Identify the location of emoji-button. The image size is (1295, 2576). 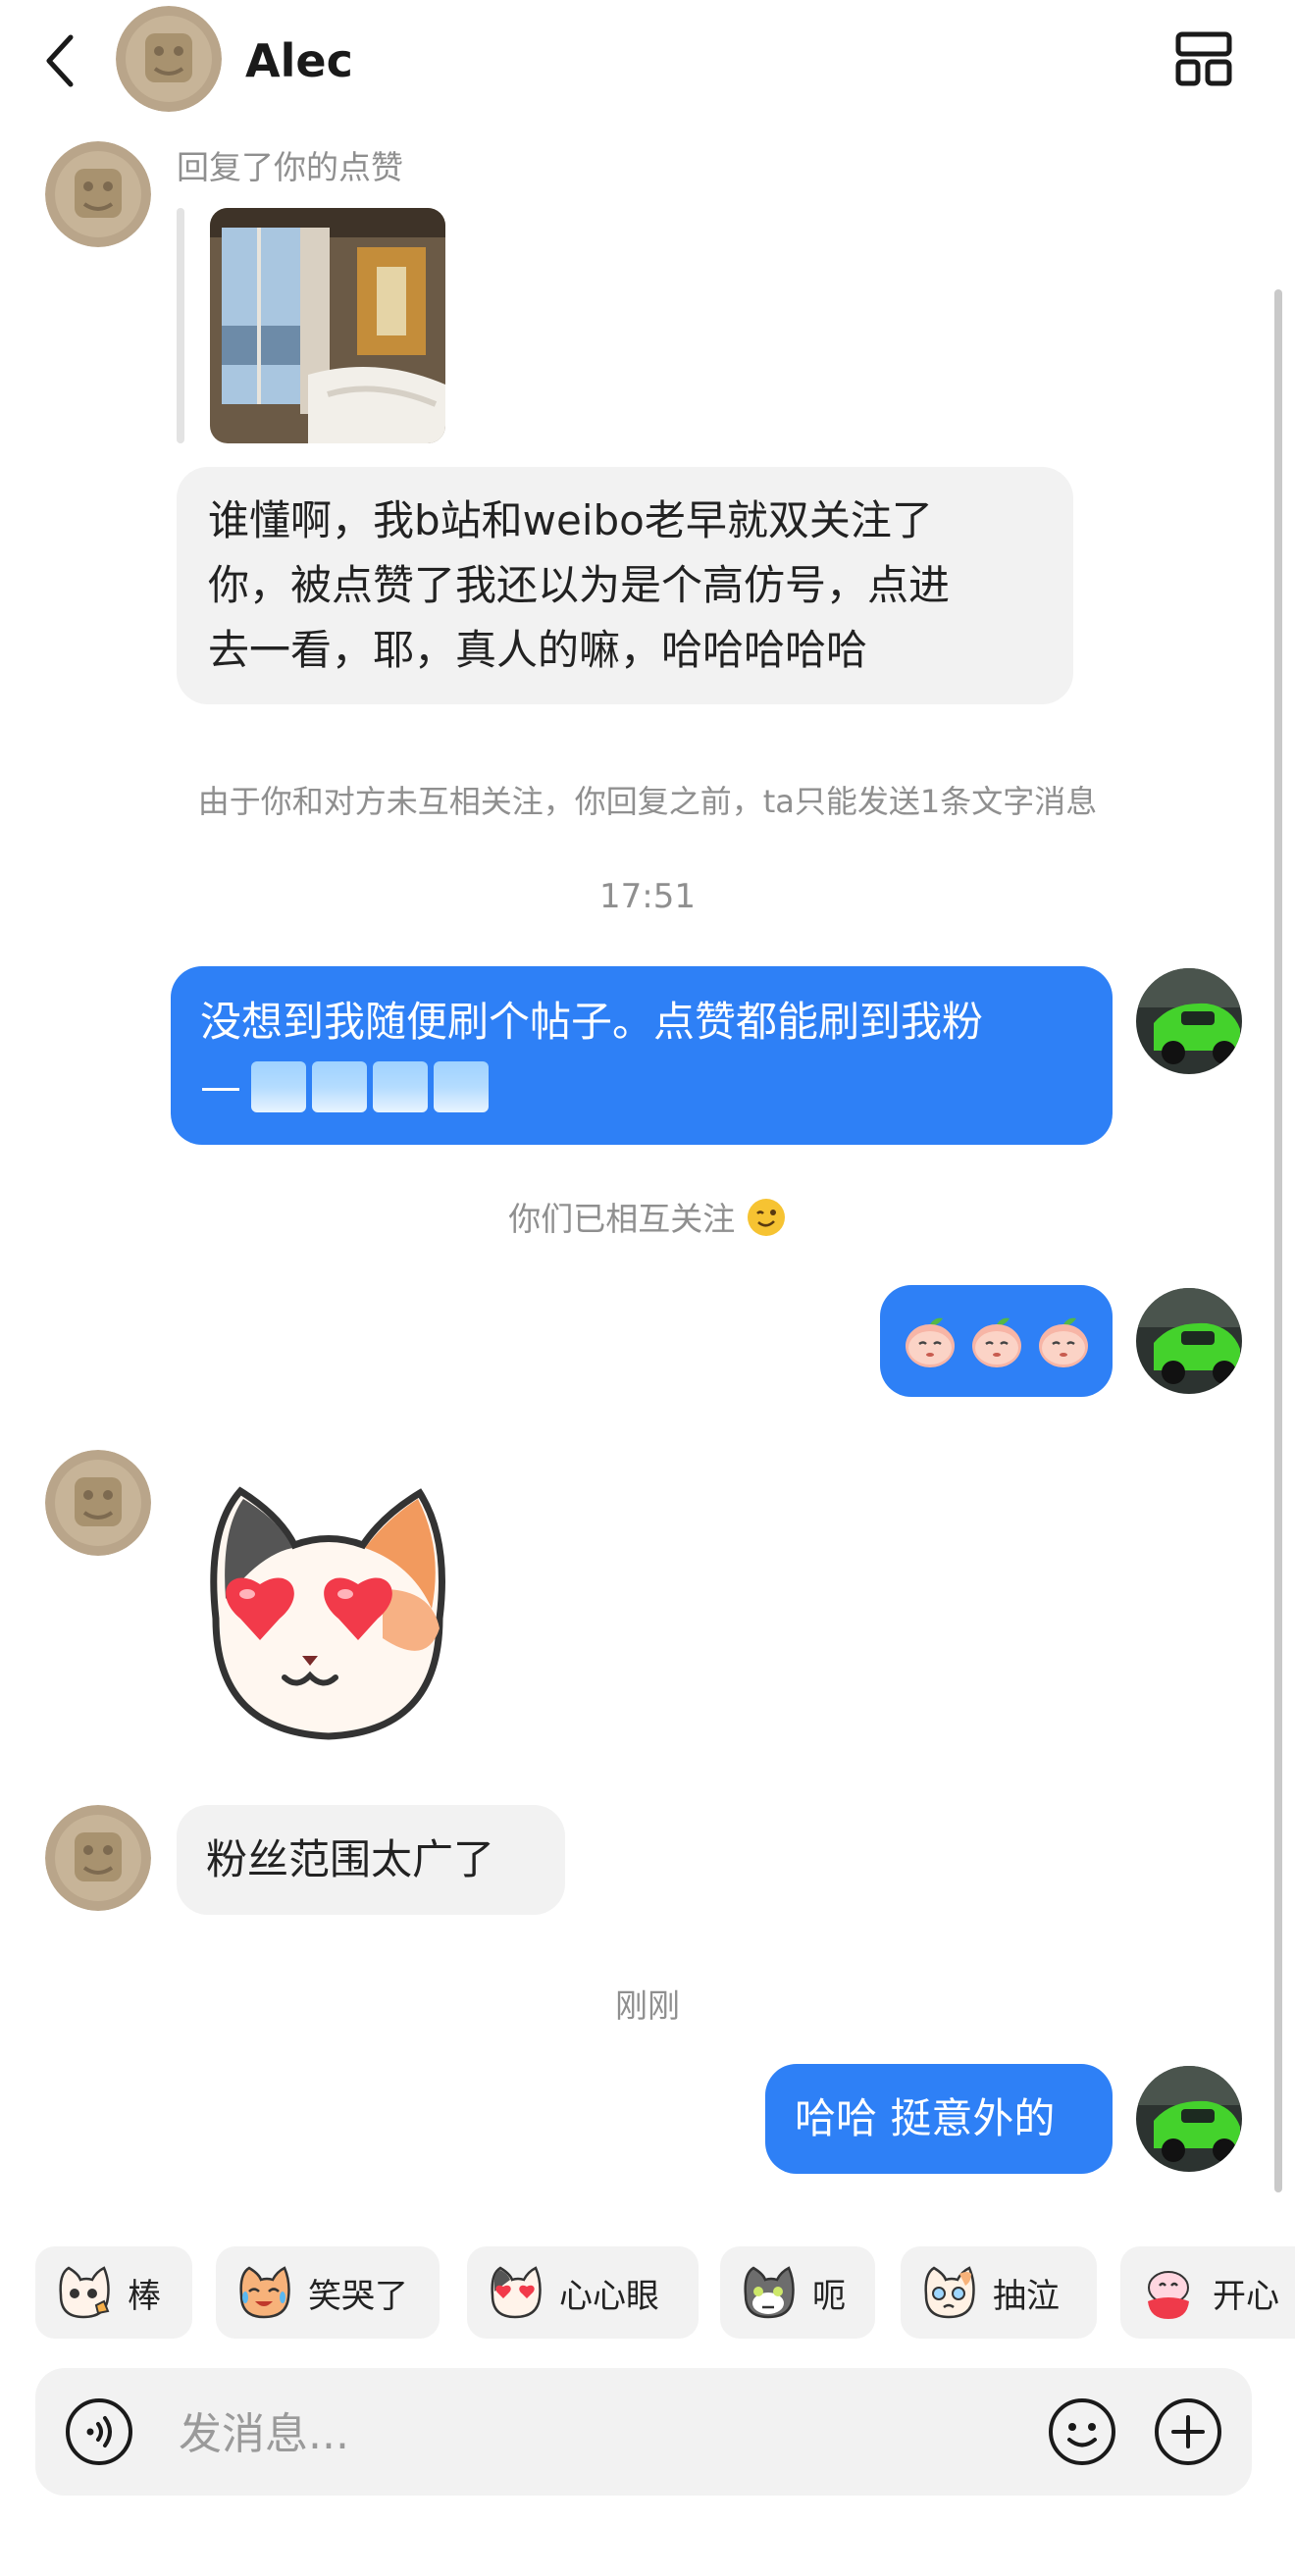
(1082, 2431).